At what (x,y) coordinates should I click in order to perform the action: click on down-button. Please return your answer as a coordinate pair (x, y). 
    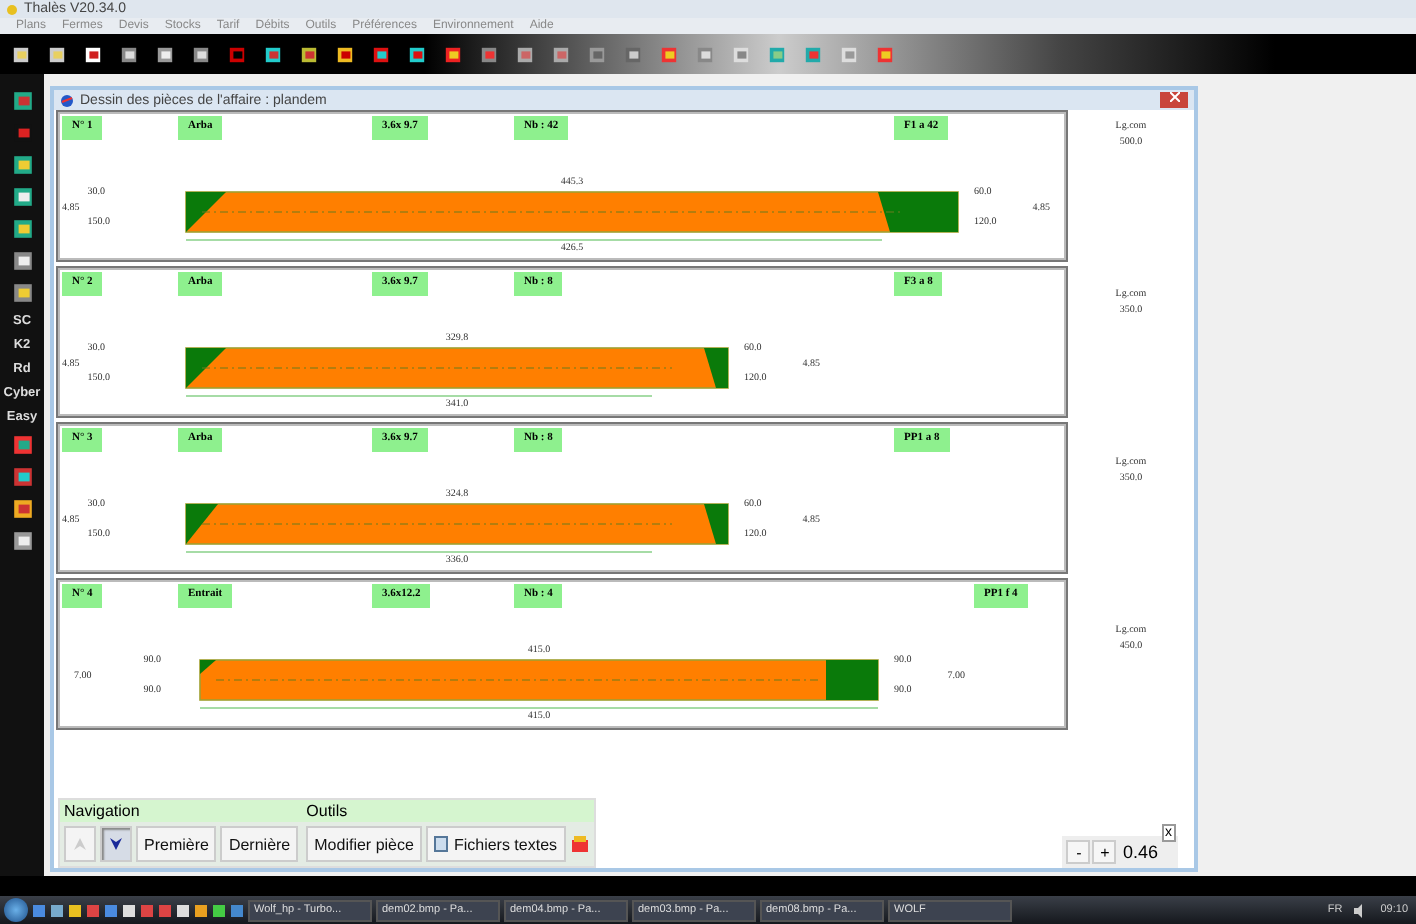
    Looking at the image, I should click on (116, 844).